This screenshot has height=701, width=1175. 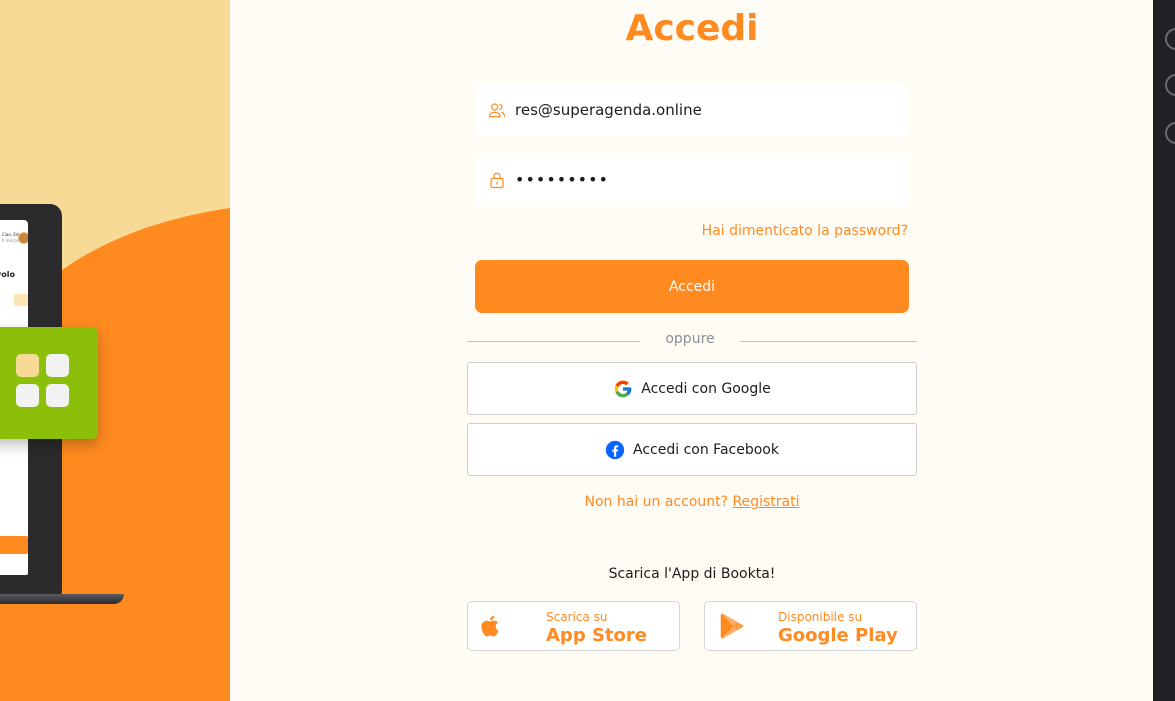 I want to click on app-store-small-text: Scarica su, so click(x=577, y=617).